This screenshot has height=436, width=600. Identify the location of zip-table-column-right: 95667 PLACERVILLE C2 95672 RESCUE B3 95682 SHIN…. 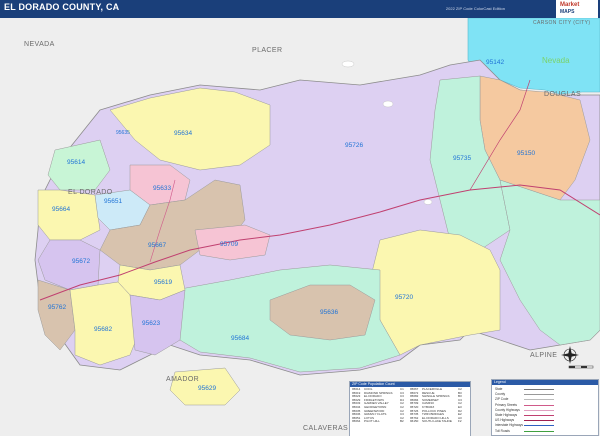
(439, 405).